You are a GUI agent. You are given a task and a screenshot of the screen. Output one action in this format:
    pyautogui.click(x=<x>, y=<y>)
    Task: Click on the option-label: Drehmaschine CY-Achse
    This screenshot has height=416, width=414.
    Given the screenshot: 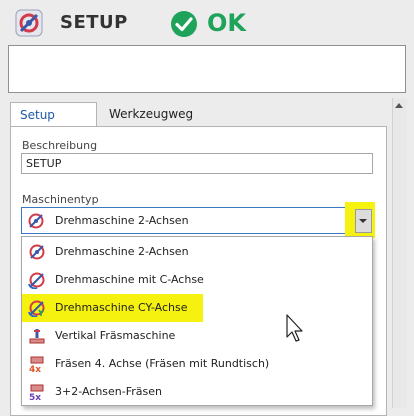 What is the action you would take?
    pyautogui.click(x=121, y=307)
    